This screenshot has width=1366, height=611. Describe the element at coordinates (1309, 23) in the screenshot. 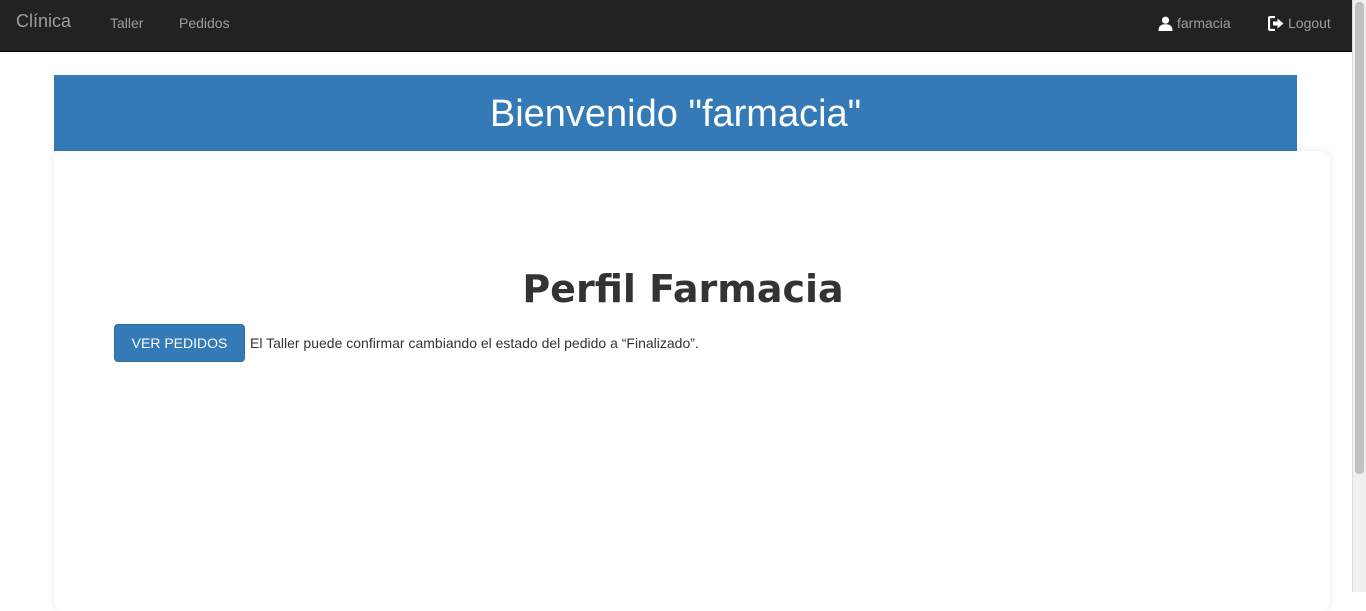

I see `nav-logout-label: Logout` at that location.